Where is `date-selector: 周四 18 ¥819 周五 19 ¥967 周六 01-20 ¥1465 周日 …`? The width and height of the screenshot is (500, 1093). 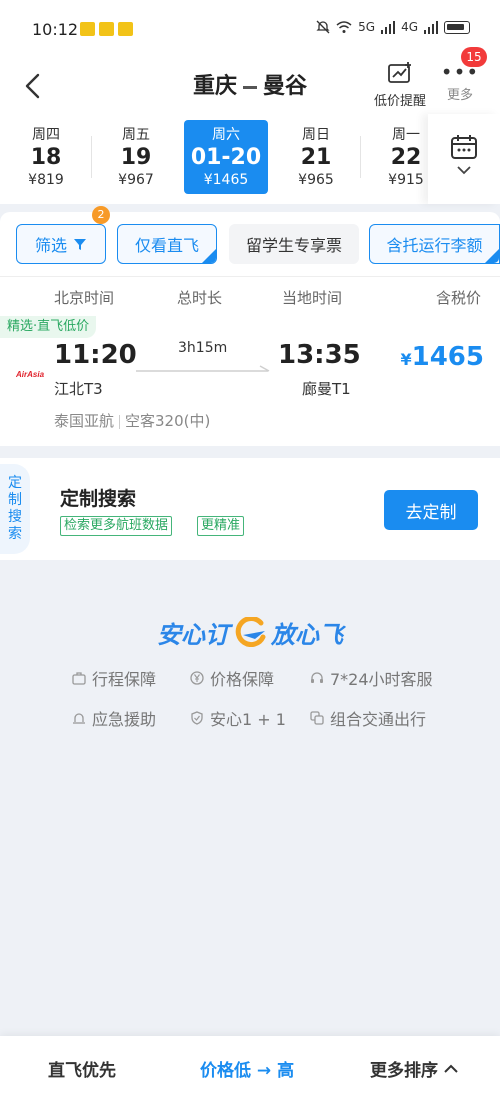
date-selector: 周四 18 ¥819 周五 19 ¥967 周六 01-20 ¥1465 周日 … is located at coordinates (250, 159).